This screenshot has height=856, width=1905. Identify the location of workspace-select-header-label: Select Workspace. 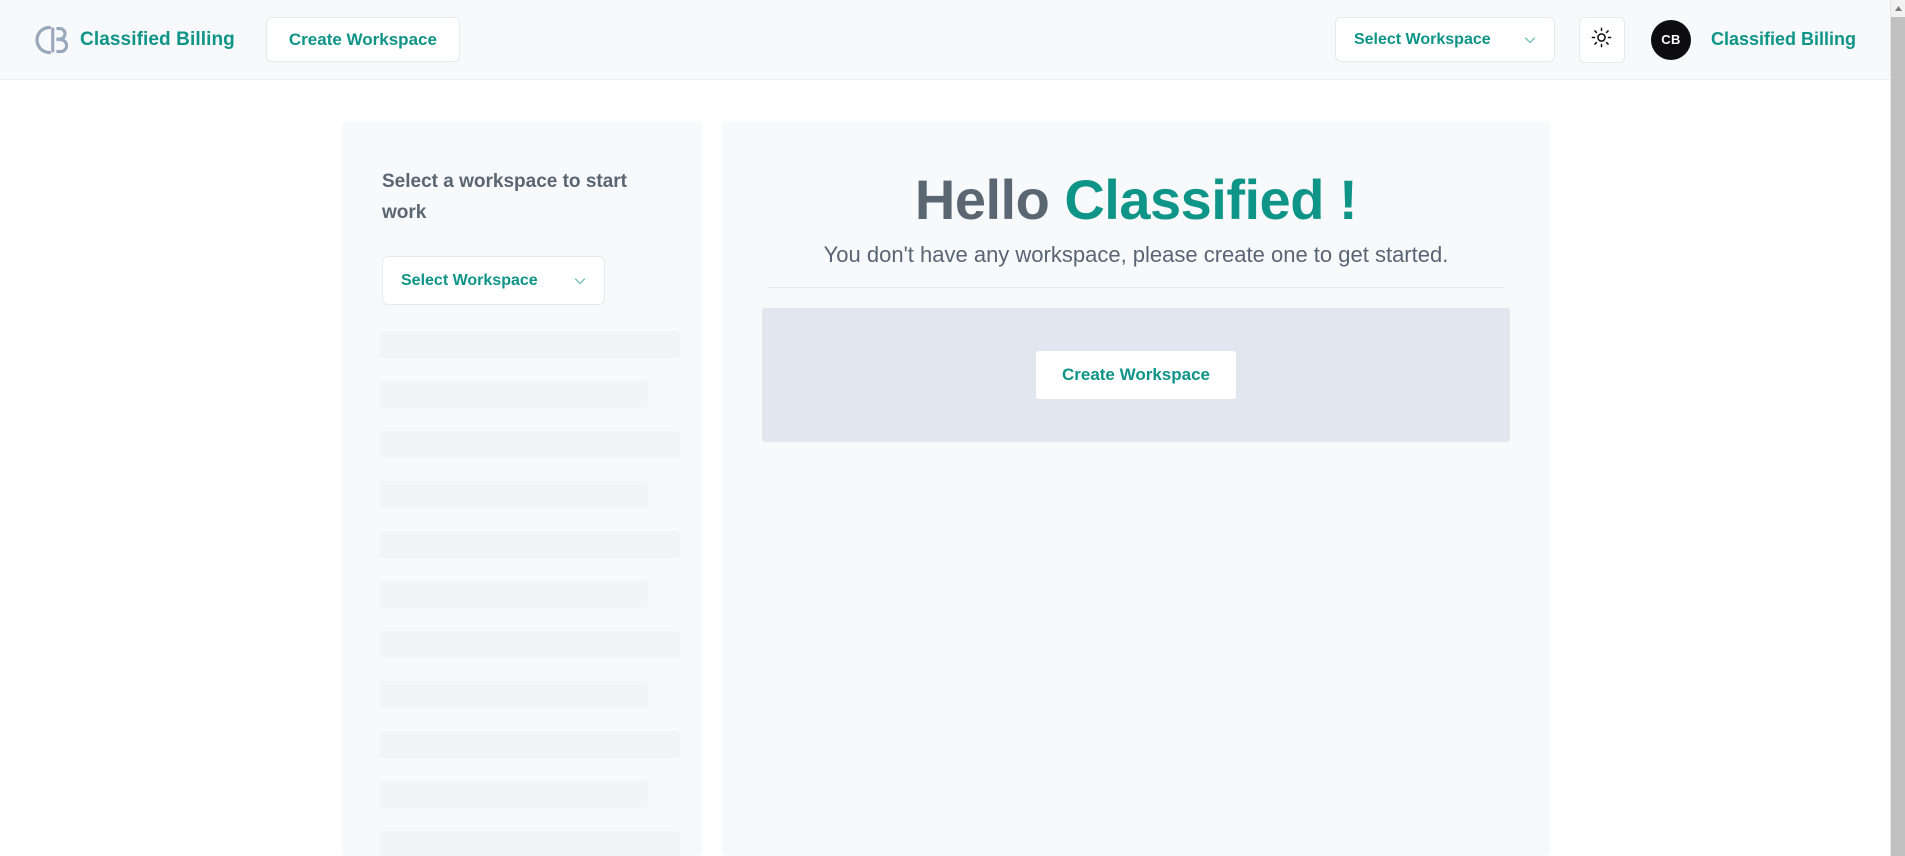
(1422, 39).